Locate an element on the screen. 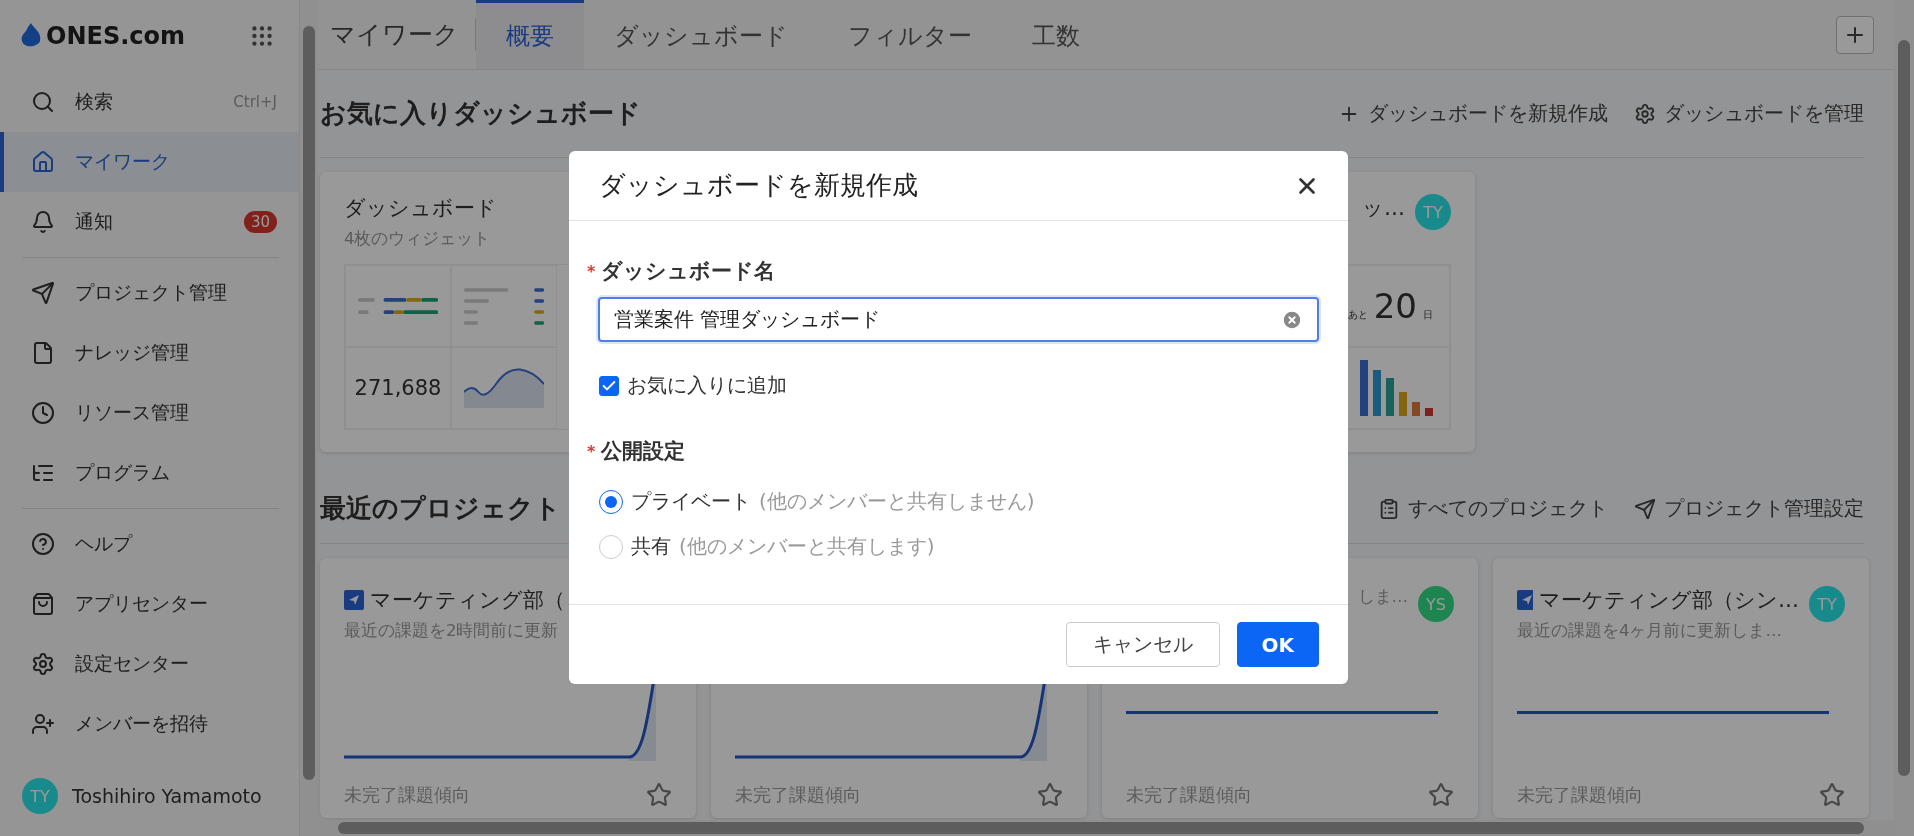 The width and height of the screenshot is (1914, 836). card-subtitle: 4枚のウィジェット is located at coordinates (418, 239).